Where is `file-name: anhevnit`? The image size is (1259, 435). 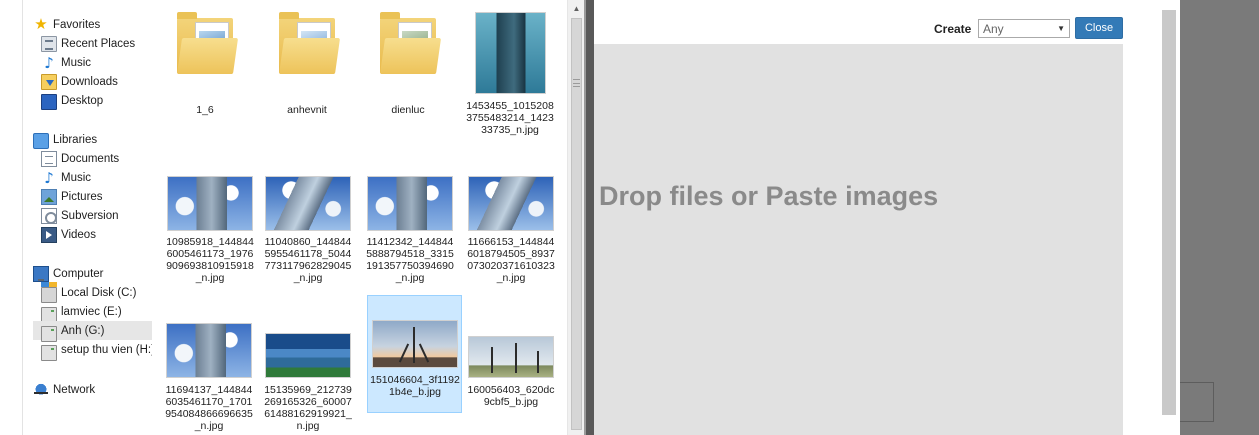
file-name: anhevnit is located at coordinates (307, 110).